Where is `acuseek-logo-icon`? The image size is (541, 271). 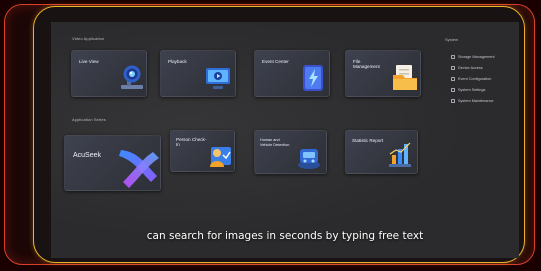 acuseek-logo-icon is located at coordinates (139, 169).